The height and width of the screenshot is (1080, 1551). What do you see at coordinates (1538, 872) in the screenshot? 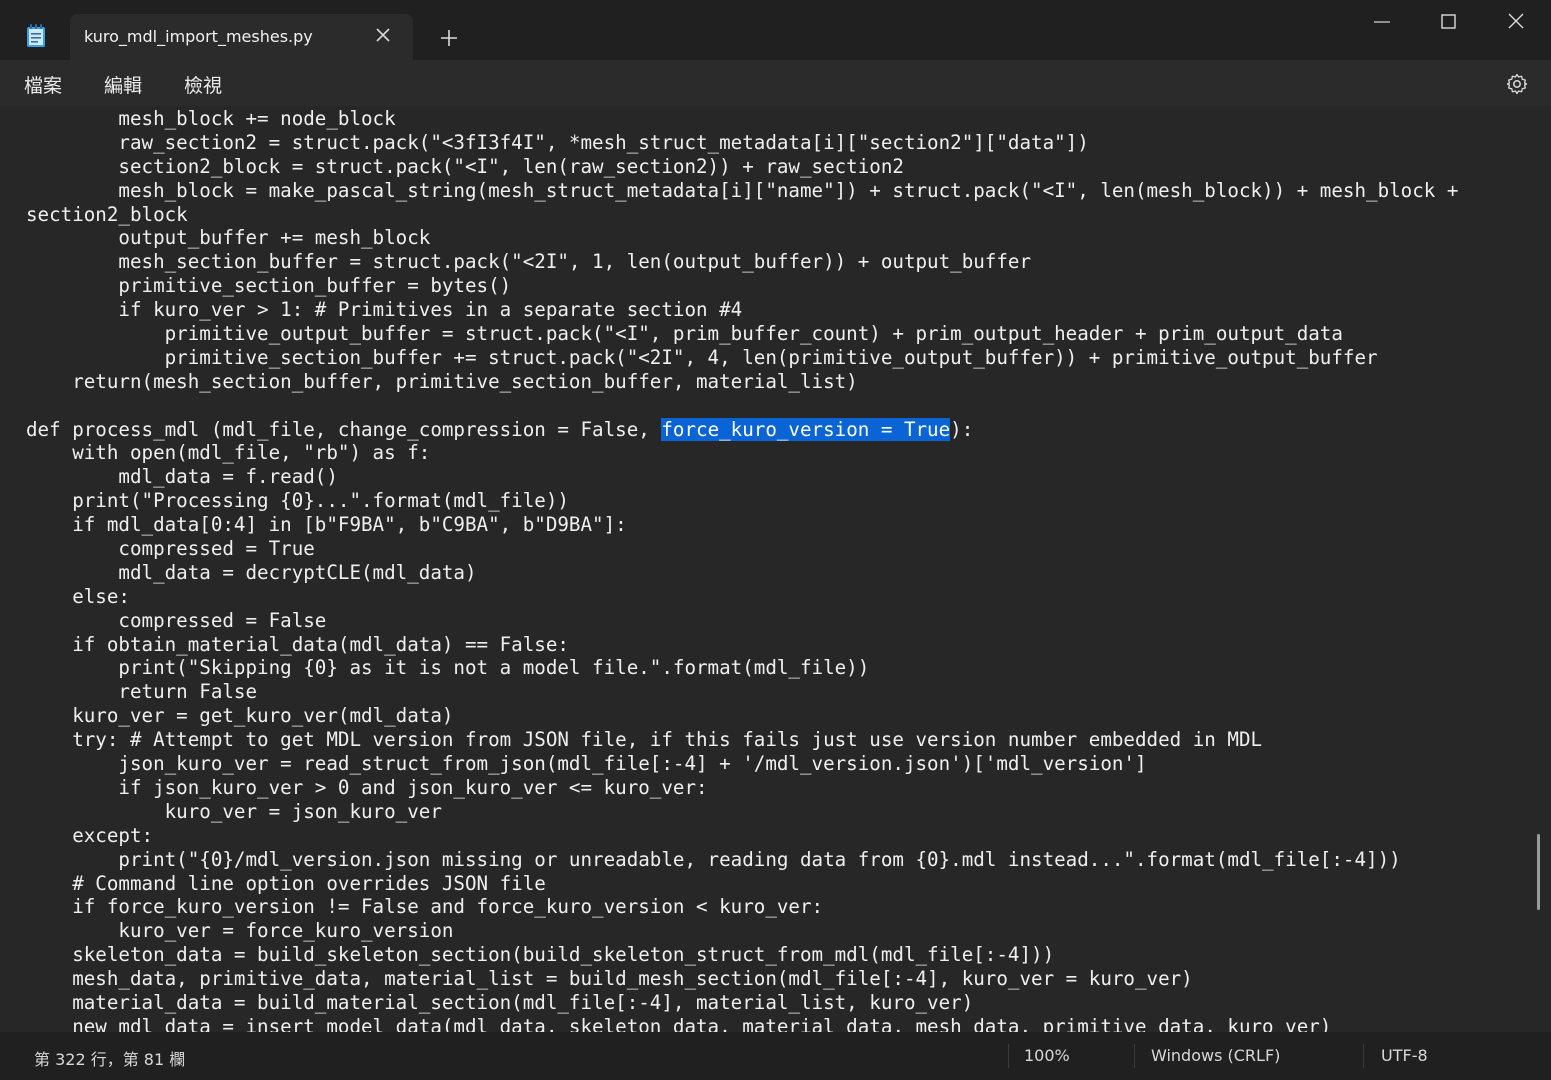
I see `scrollbar-thumb` at bounding box center [1538, 872].